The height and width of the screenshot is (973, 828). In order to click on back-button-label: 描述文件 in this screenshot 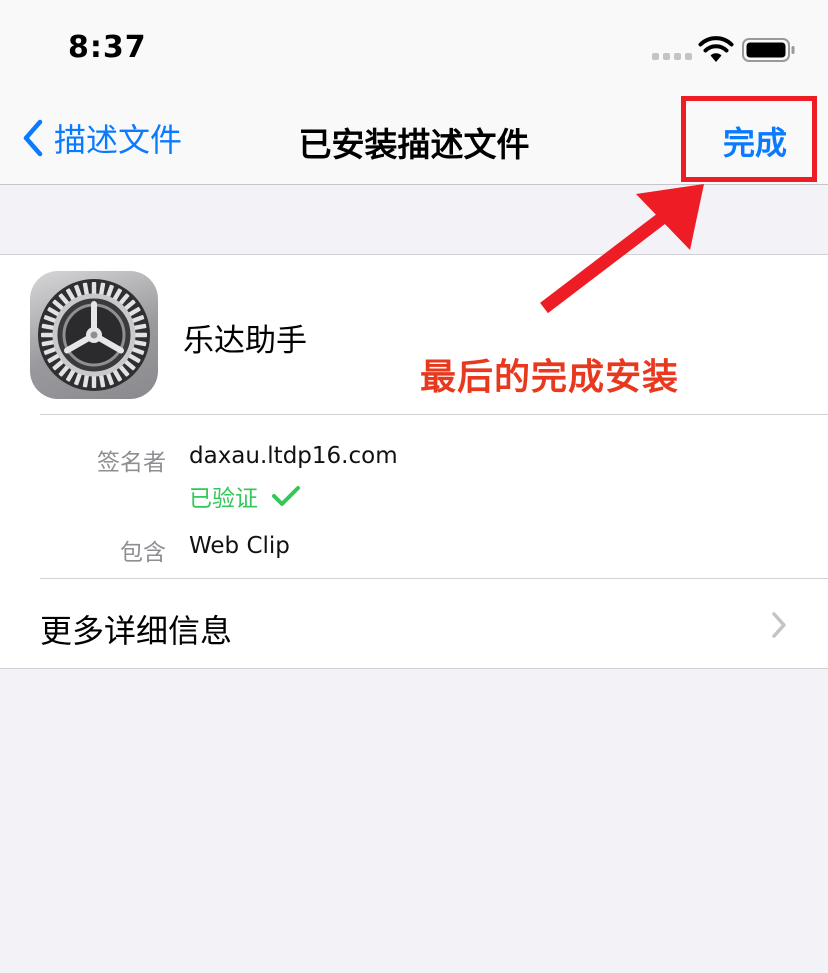, I will do `click(118, 140)`.